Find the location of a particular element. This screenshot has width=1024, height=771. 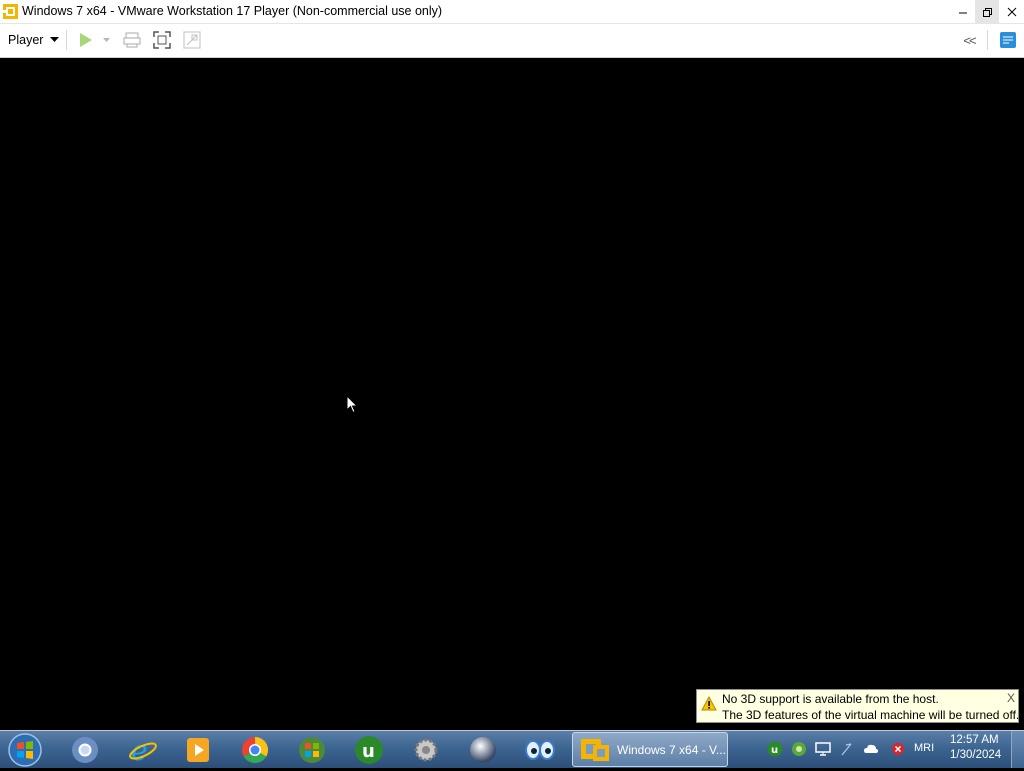

clock-time: 12:57 AM is located at coordinates (974, 740).